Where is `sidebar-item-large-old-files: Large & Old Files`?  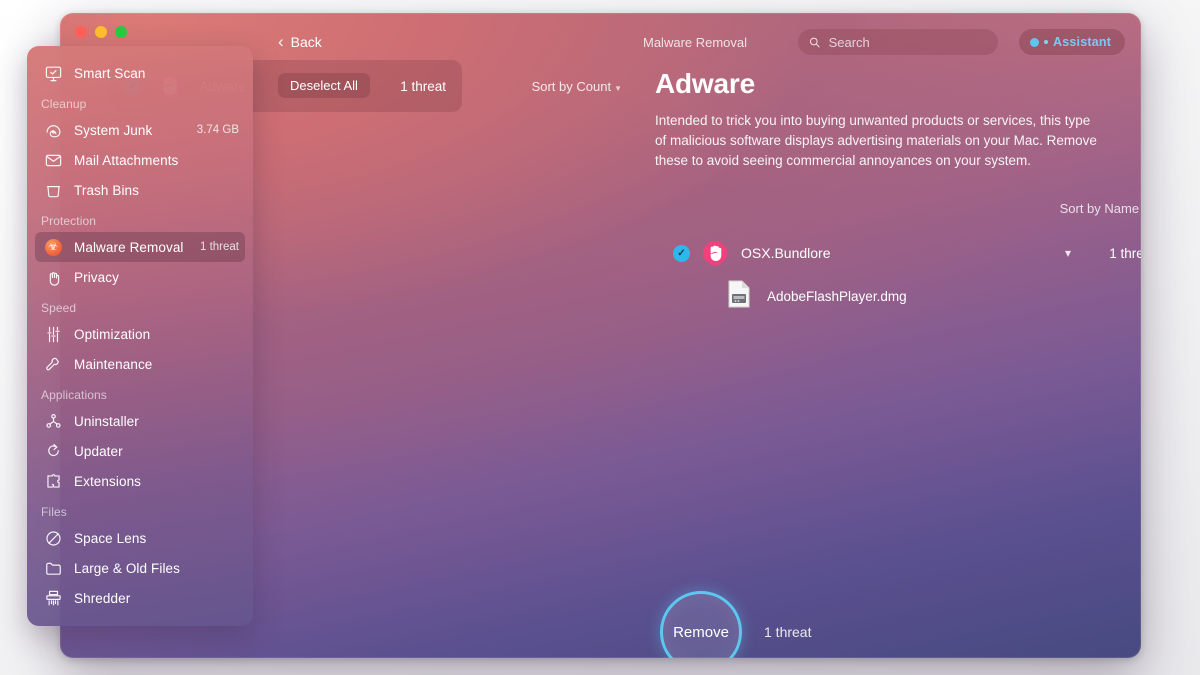 sidebar-item-large-old-files: Large & Old Files is located at coordinates (140, 568).